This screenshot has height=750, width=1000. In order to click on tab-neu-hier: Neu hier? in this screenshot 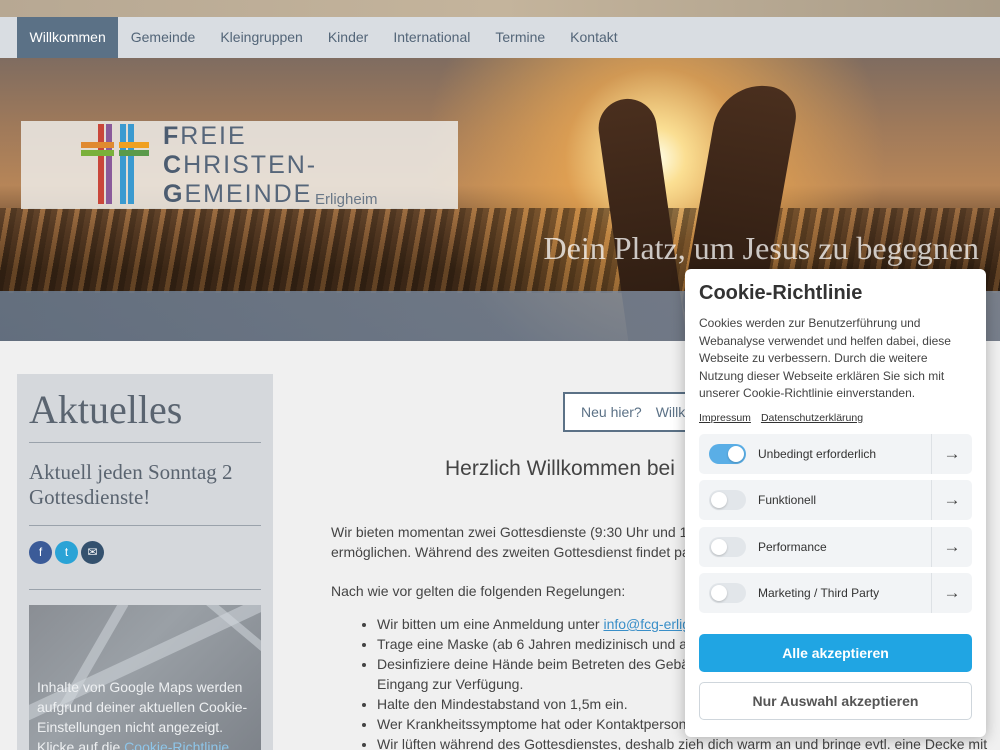, I will do `click(611, 412)`.